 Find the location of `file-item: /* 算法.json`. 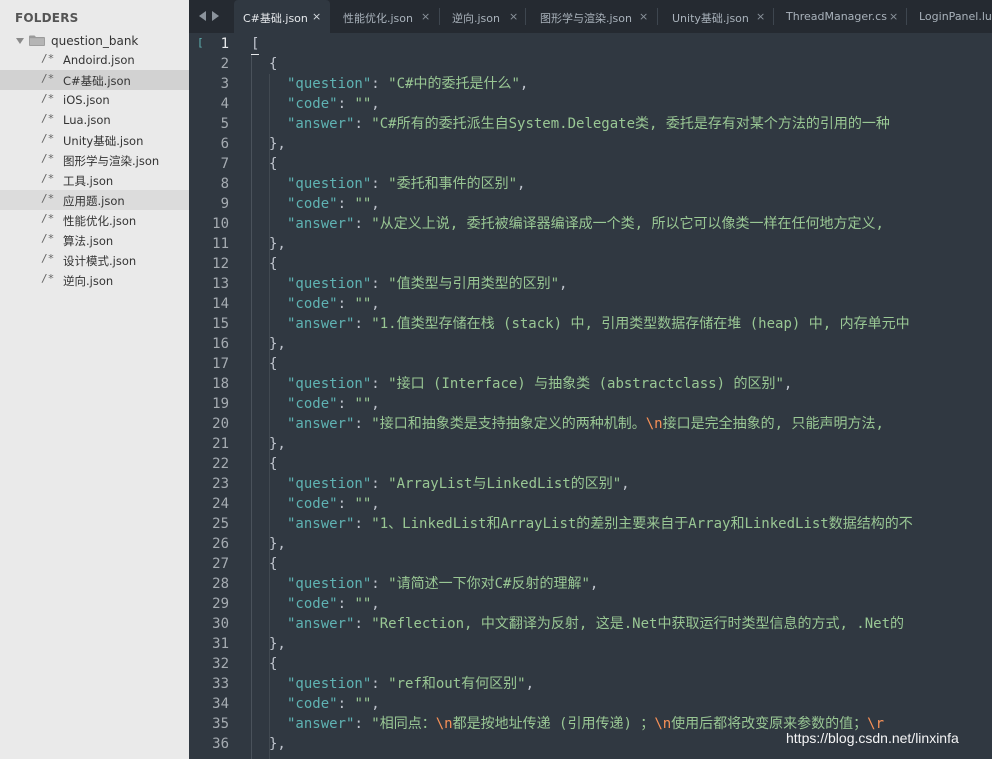

file-item: /* 算法.json is located at coordinates (94, 240).